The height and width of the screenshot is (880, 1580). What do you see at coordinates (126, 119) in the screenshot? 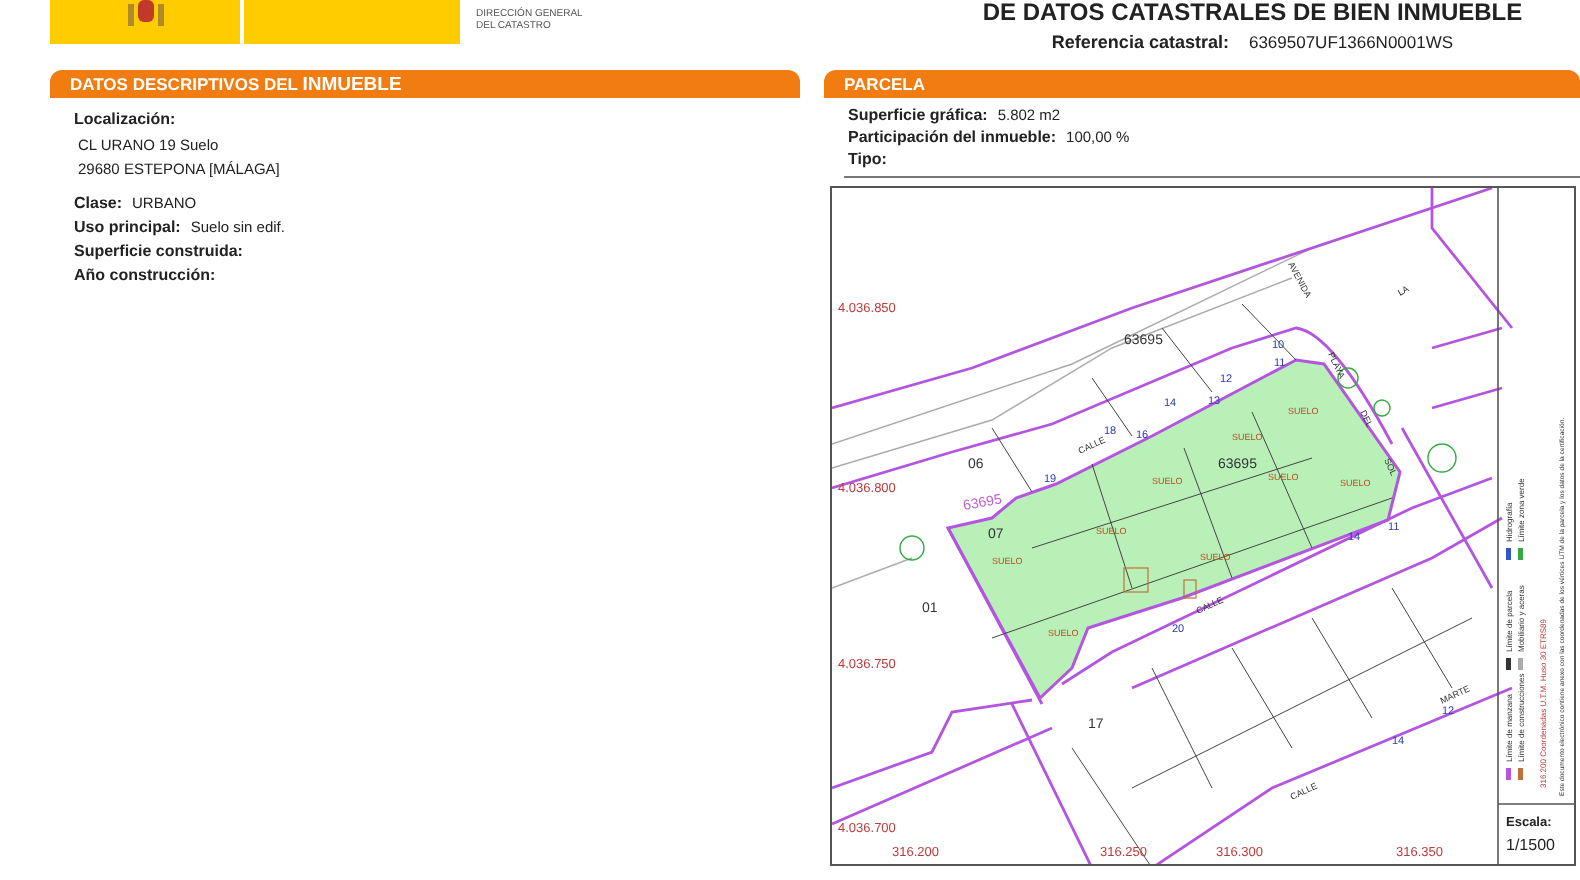
I see `field-label: Localización:` at bounding box center [126, 119].